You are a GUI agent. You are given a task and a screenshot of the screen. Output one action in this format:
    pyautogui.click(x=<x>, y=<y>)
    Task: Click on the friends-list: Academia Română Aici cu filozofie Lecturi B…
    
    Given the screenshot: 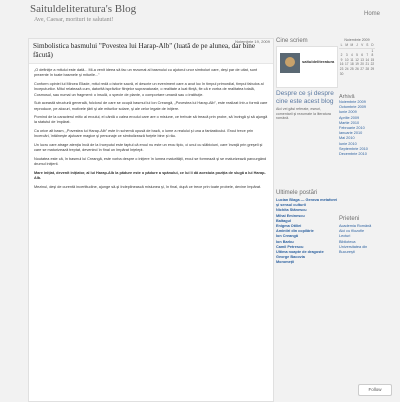 What is the action you would take?
    pyautogui.click(x=357, y=239)
    